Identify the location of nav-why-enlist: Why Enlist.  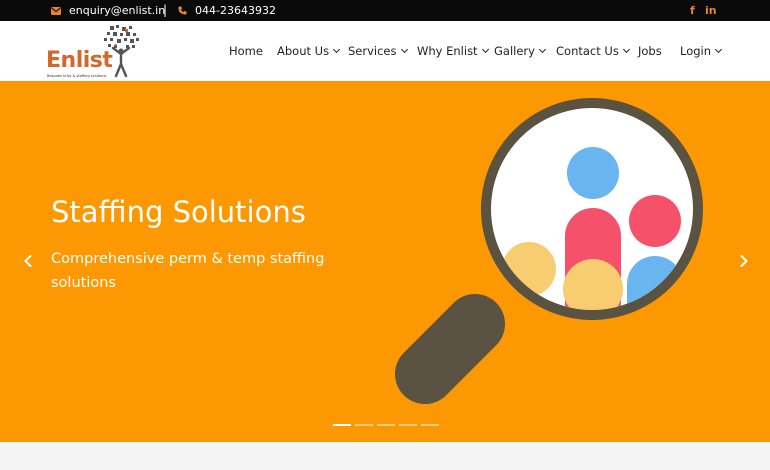
(453, 51).